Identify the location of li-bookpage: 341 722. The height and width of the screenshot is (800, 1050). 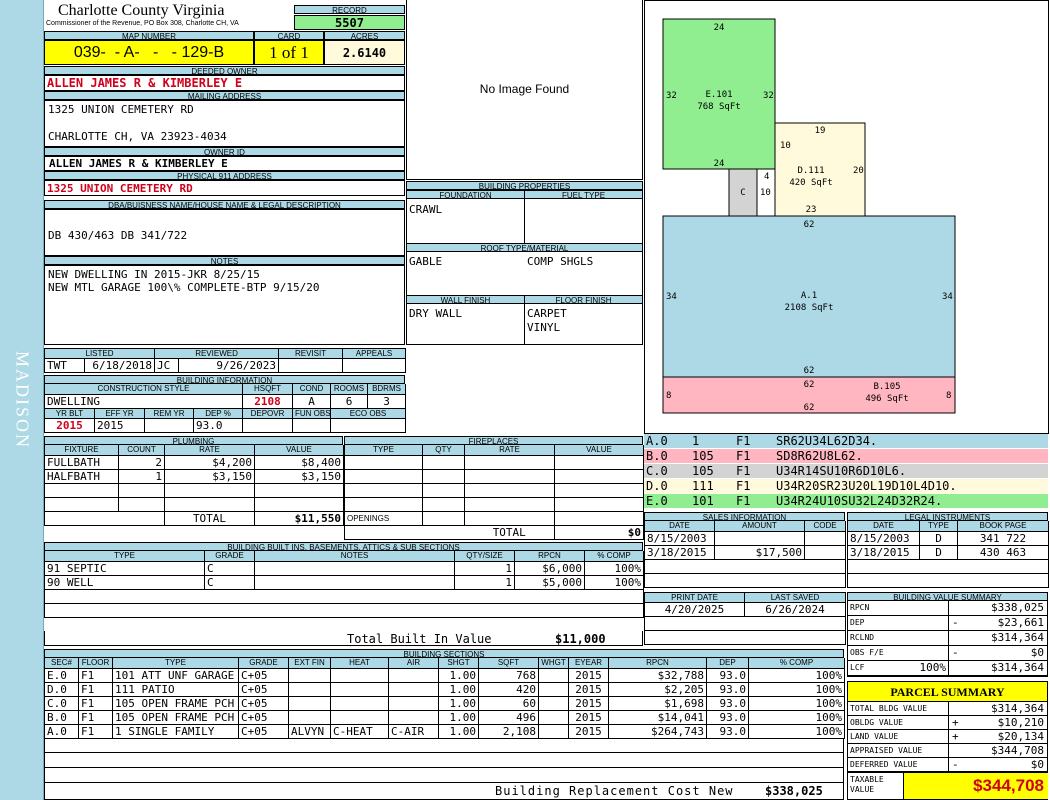
(1003, 538).